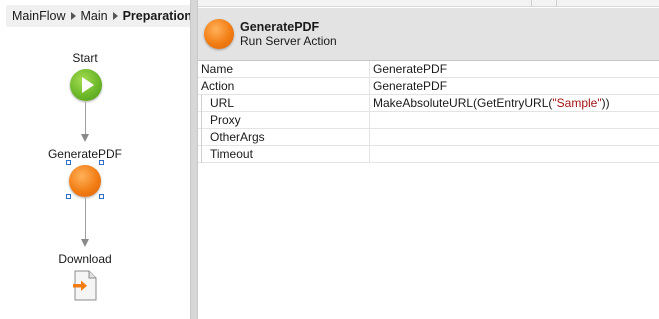  Describe the element at coordinates (463, 103) in the screenshot. I see `expression-prefix: MakeAbsoluteURL(GetEntryURL(` at that location.